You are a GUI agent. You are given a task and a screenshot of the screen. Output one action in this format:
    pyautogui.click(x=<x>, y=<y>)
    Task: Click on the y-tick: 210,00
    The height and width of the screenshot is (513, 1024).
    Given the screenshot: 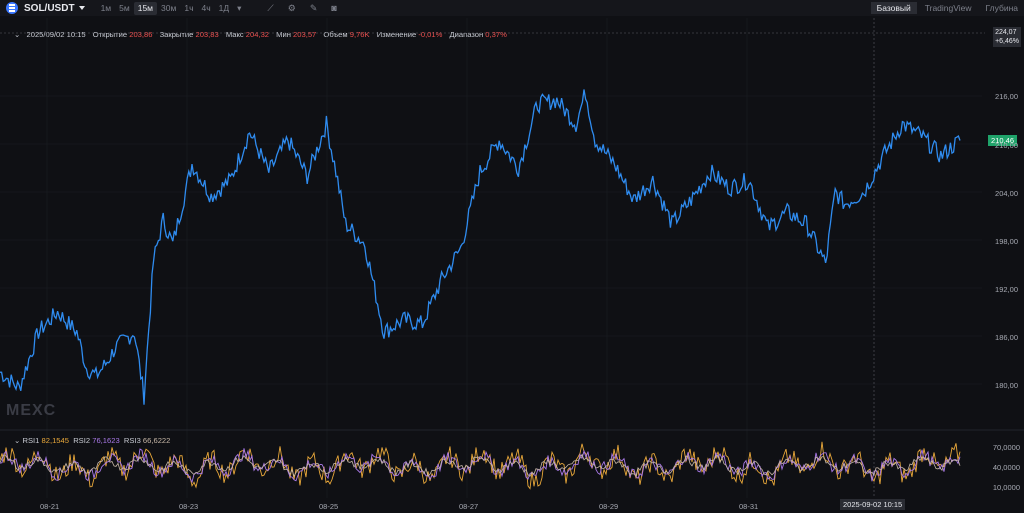 What is the action you would take?
    pyautogui.click(x=1006, y=145)
    